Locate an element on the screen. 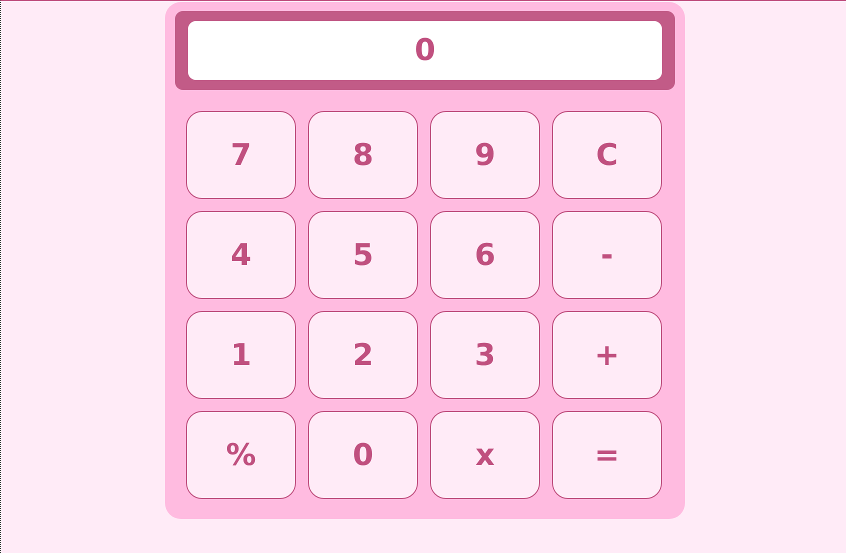  calculator-key: 2 is located at coordinates (363, 355).